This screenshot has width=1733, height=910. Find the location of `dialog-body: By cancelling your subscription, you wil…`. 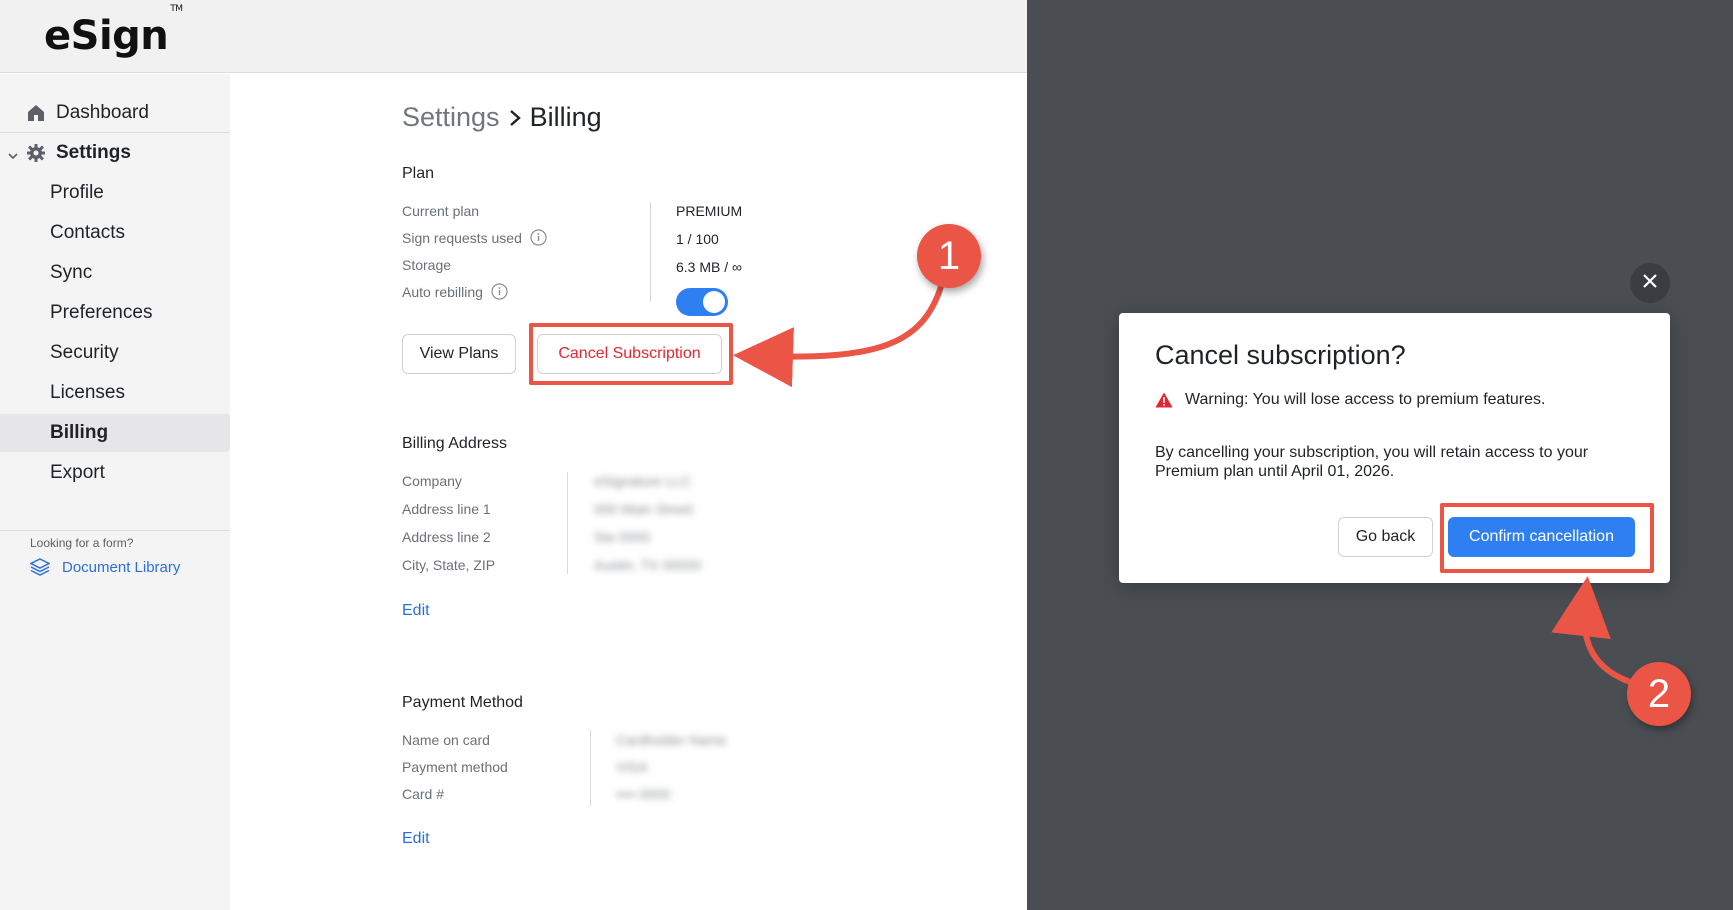

dialog-body: By cancelling your subscription, you wil… is located at coordinates (1372, 462).